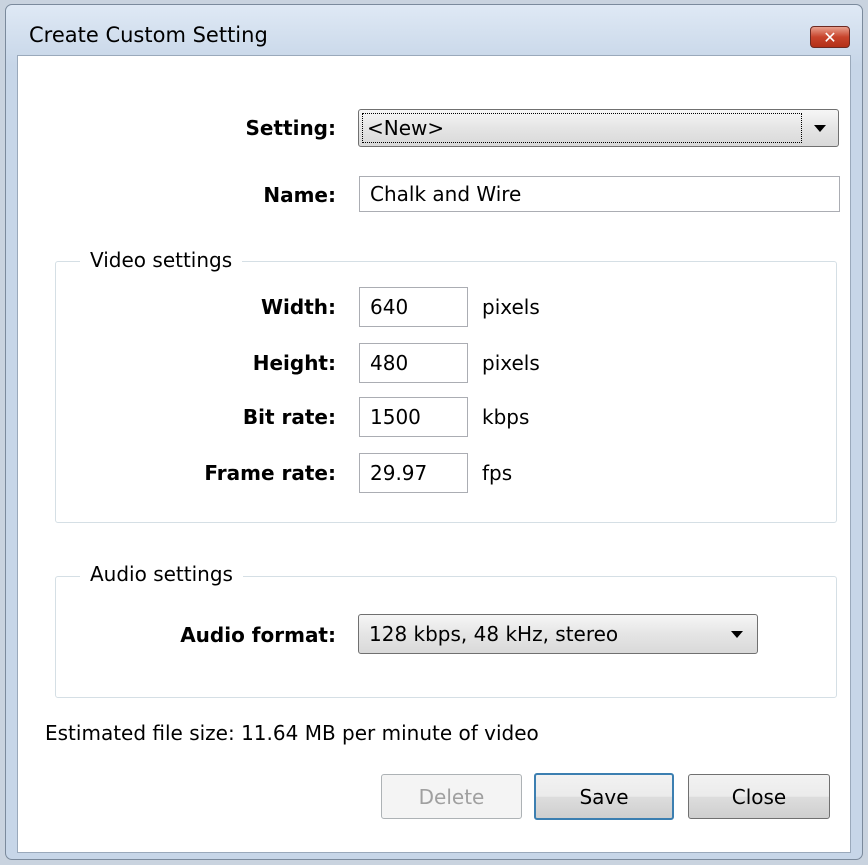  What do you see at coordinates (497, 473) in the screenshot?
I see `frame-rate-unit: fps` at bounding box center [497, 473].